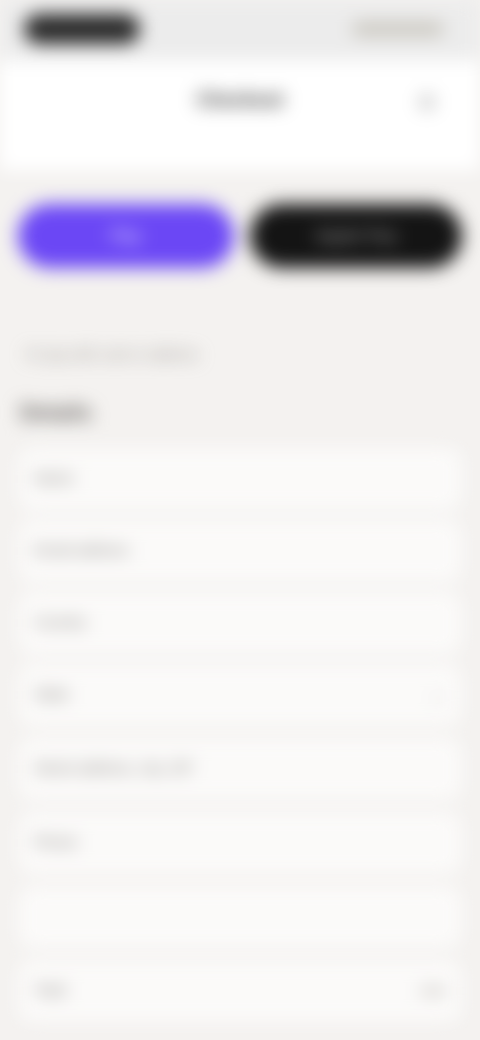 This screenshot has width=480, height=1040. I want to click on page-title: Checkout, so click(240, 100).